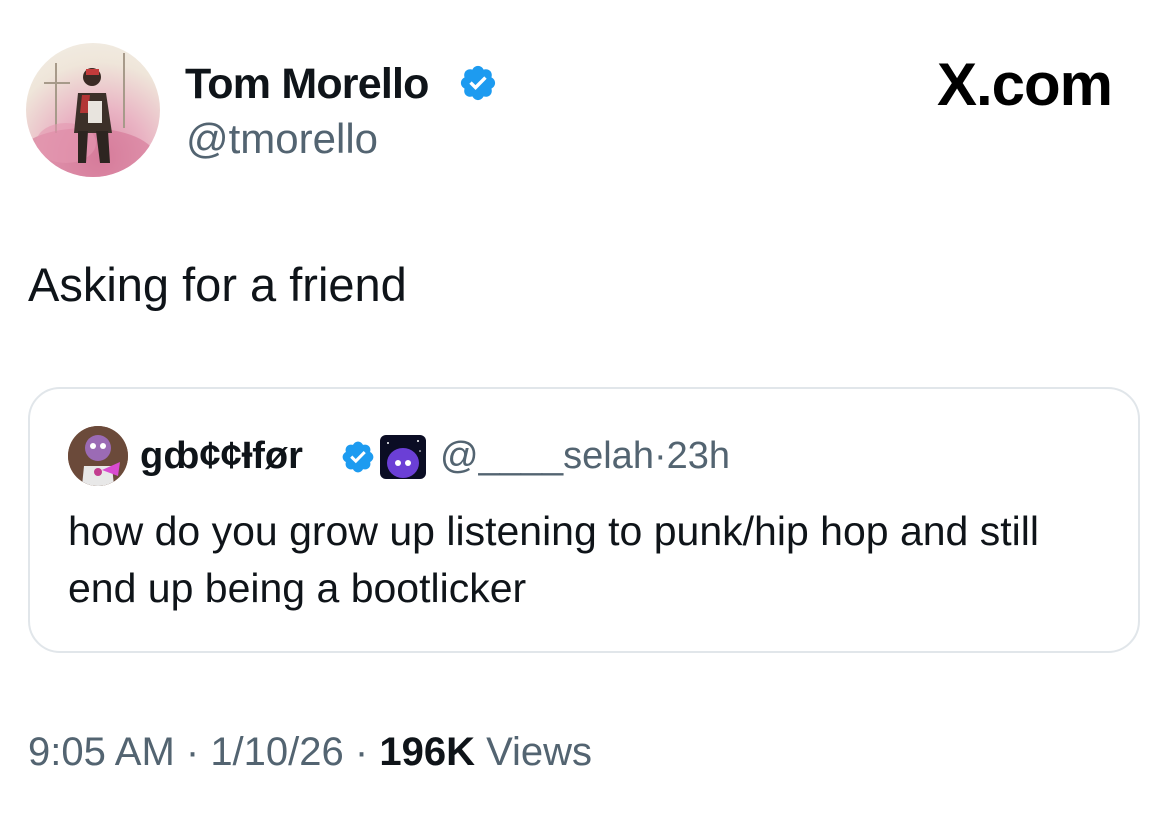  I want to click on affiliate-badge-icon, so click(403, 457).